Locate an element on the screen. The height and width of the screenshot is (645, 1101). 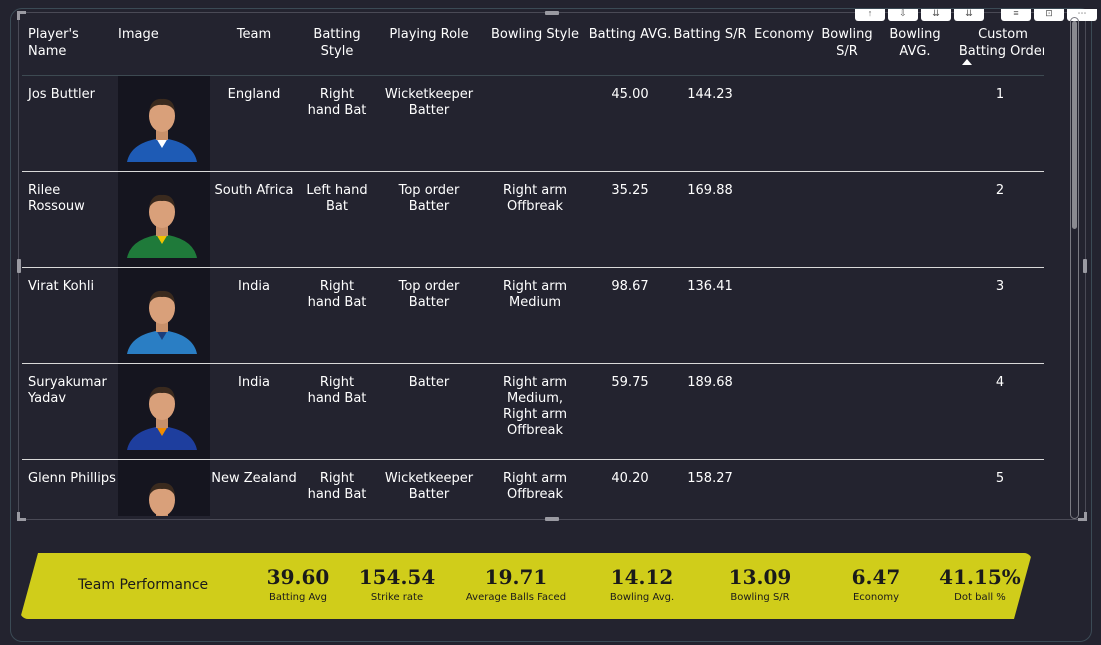
resize-handle-right is located at coordinates (1085, 266).